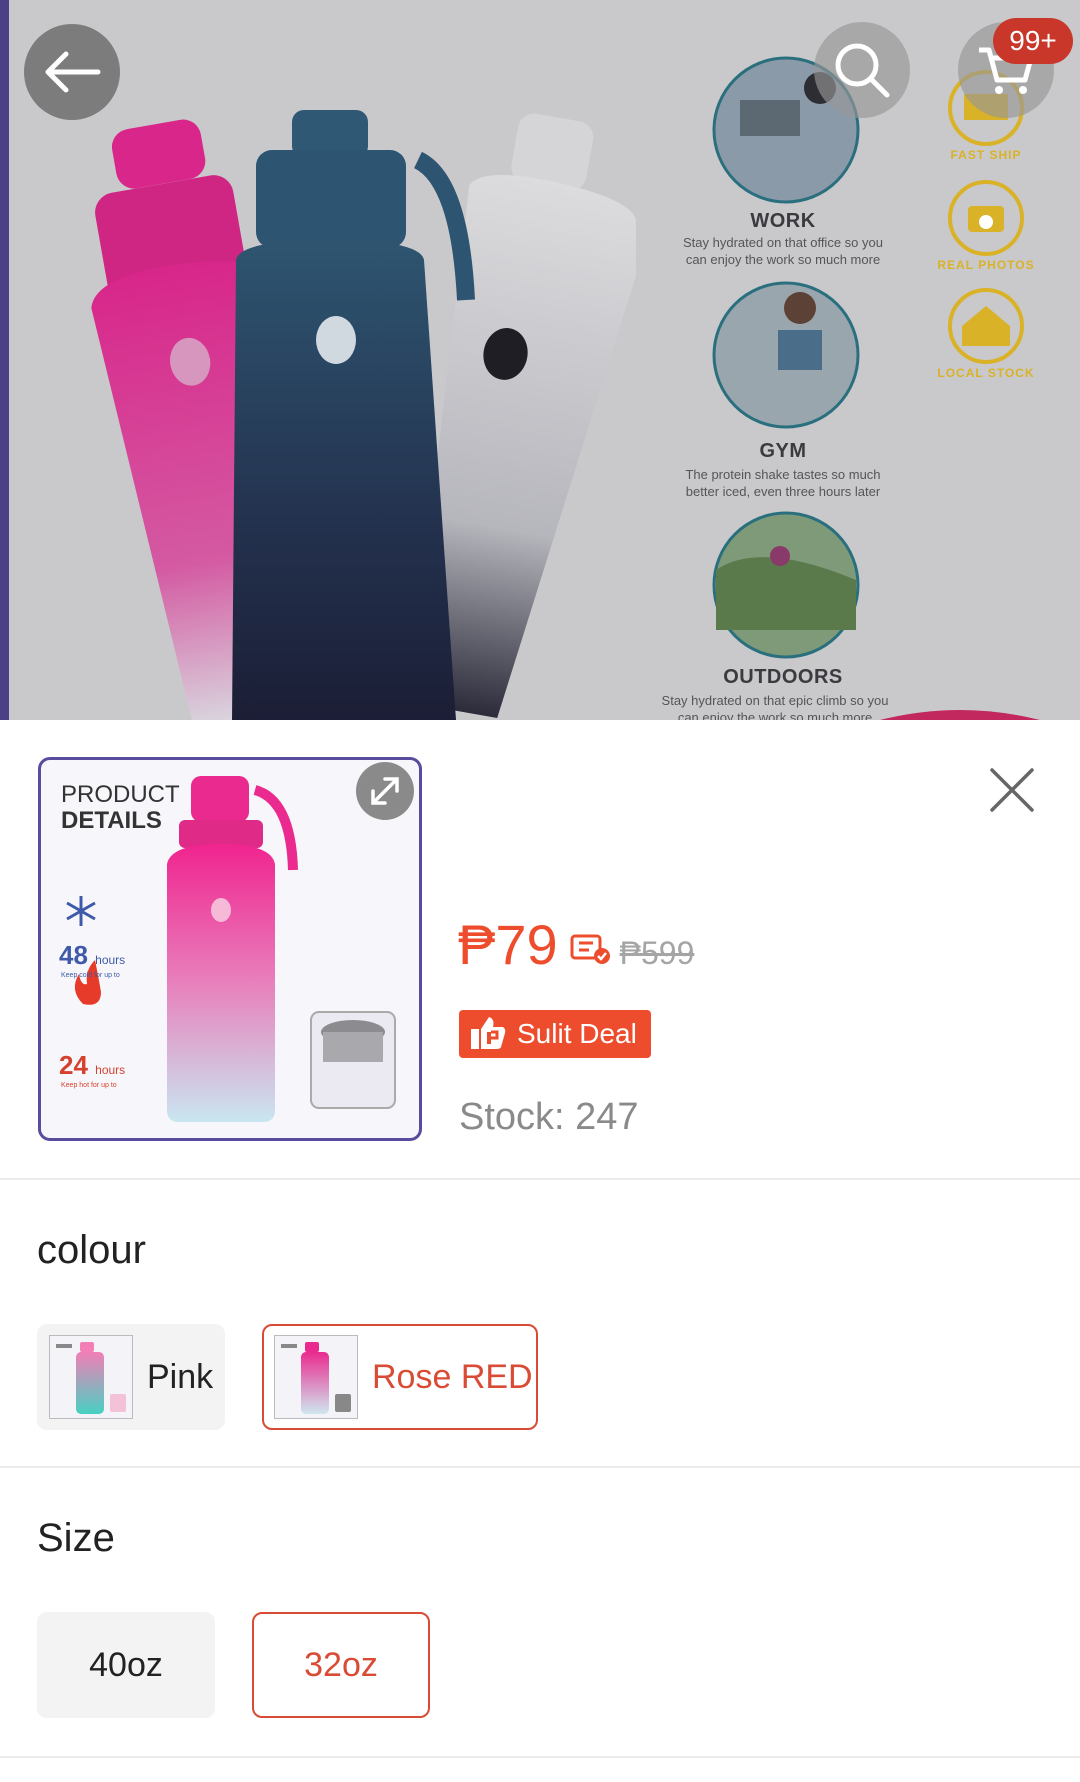 The image size is (1080, 1782). What do you see at coordinates (353, 415) in the screenshot?
I see `blue-bottle` at bounding box center [353, 415].